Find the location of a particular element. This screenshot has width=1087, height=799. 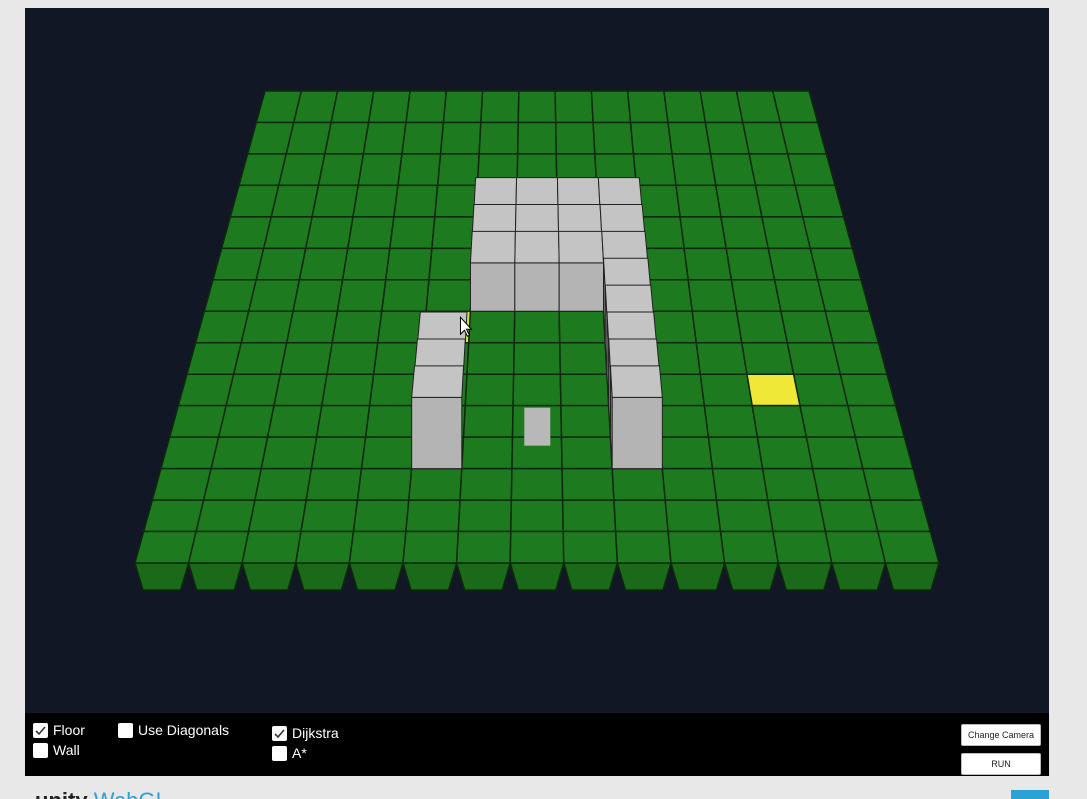

wall-toggle: Wall is located at coordinates (56, 750).